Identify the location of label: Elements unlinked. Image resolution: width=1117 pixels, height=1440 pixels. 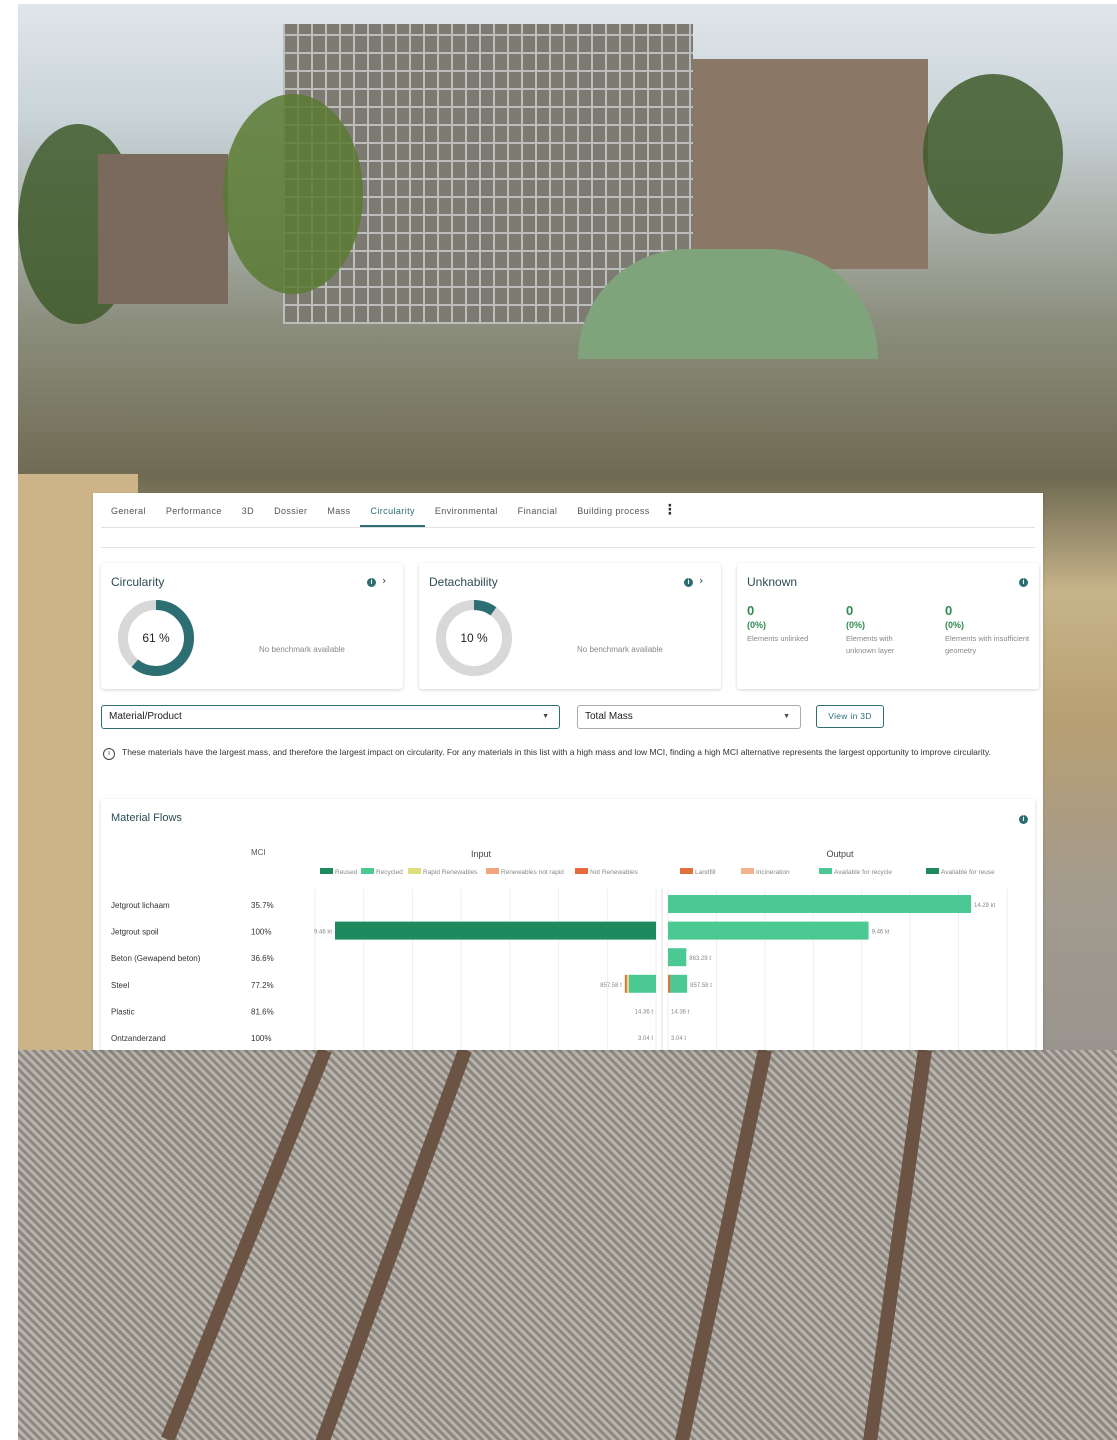
(778, 638).